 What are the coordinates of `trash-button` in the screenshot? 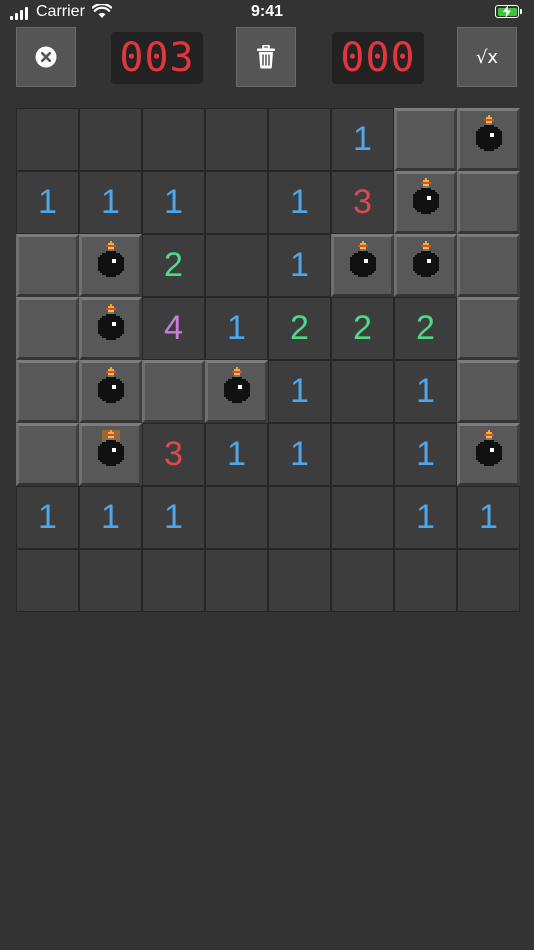 It's located at (266, 57).